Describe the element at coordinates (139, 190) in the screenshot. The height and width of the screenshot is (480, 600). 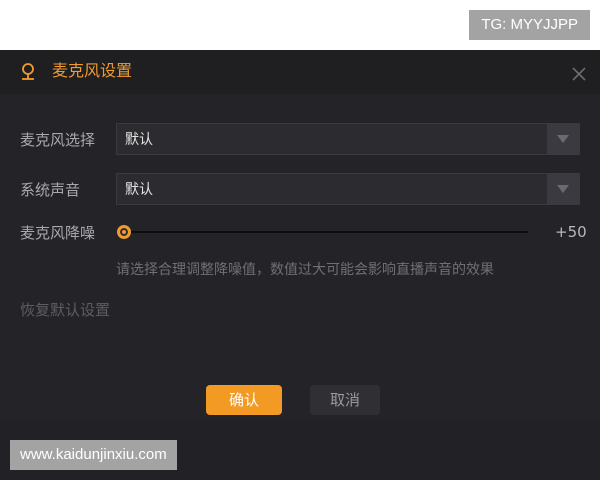
I see `system-sound-value: 默认` at that location.